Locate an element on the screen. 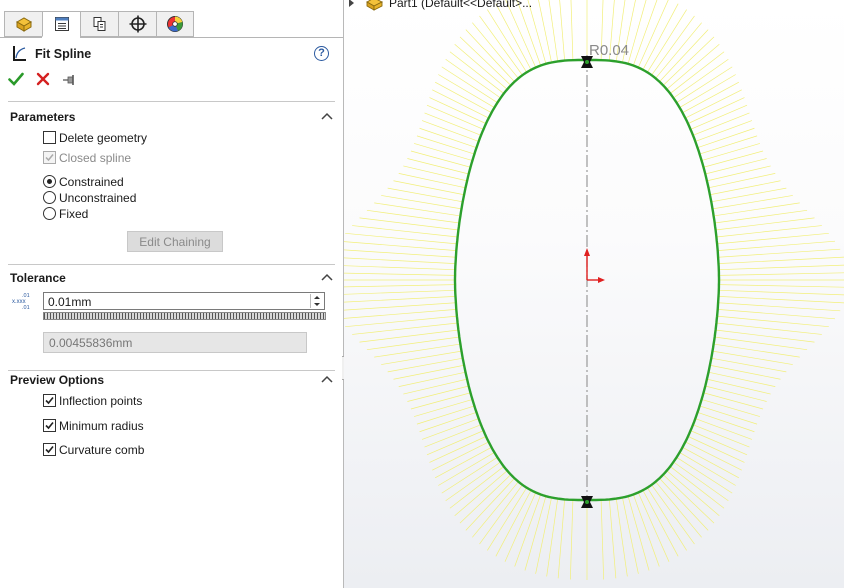  crosshair-icon is located at coordinates (137, 24).